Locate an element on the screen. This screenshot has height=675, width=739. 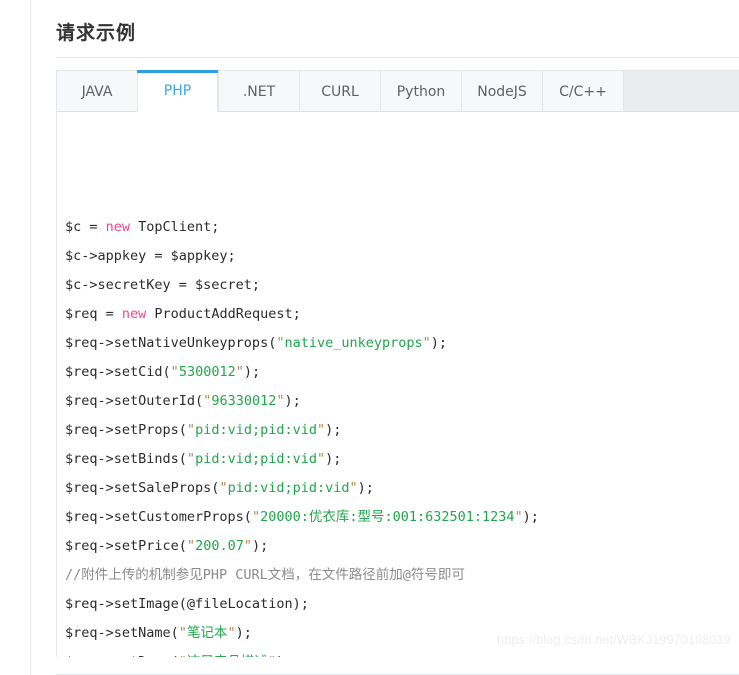
code-line: $req->setCid("5300012"); is located at coordinates (402, 372).